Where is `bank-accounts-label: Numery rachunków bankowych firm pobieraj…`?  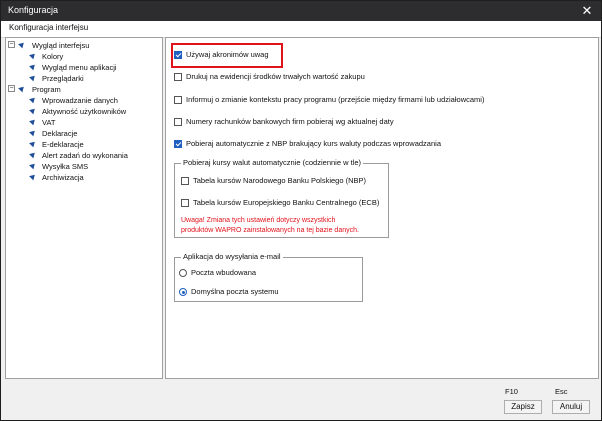
bank-accounts-label: Numery rachunków bankowych firm pobieraj… is located at coordinates (290, 121).